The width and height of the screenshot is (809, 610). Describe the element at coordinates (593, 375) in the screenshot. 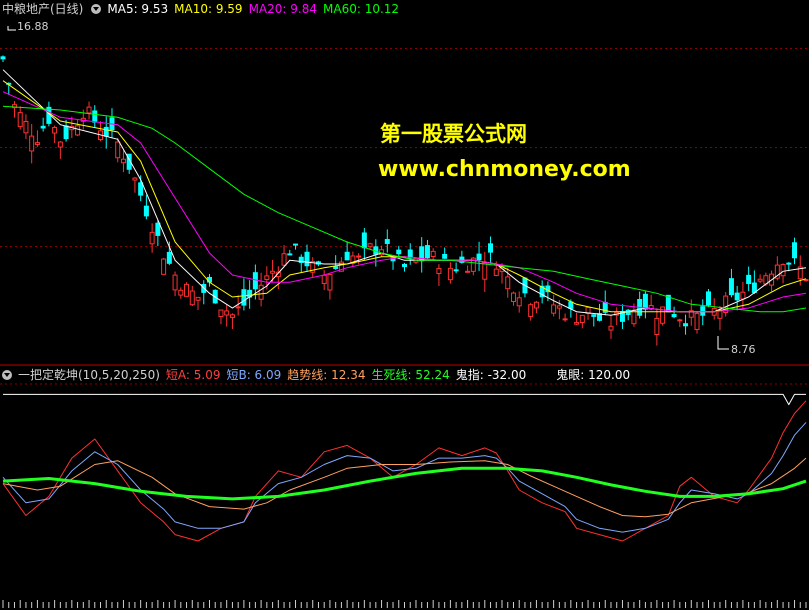

I see `indicator-ghost-eye: 鬼眼: 120.00` at that location.